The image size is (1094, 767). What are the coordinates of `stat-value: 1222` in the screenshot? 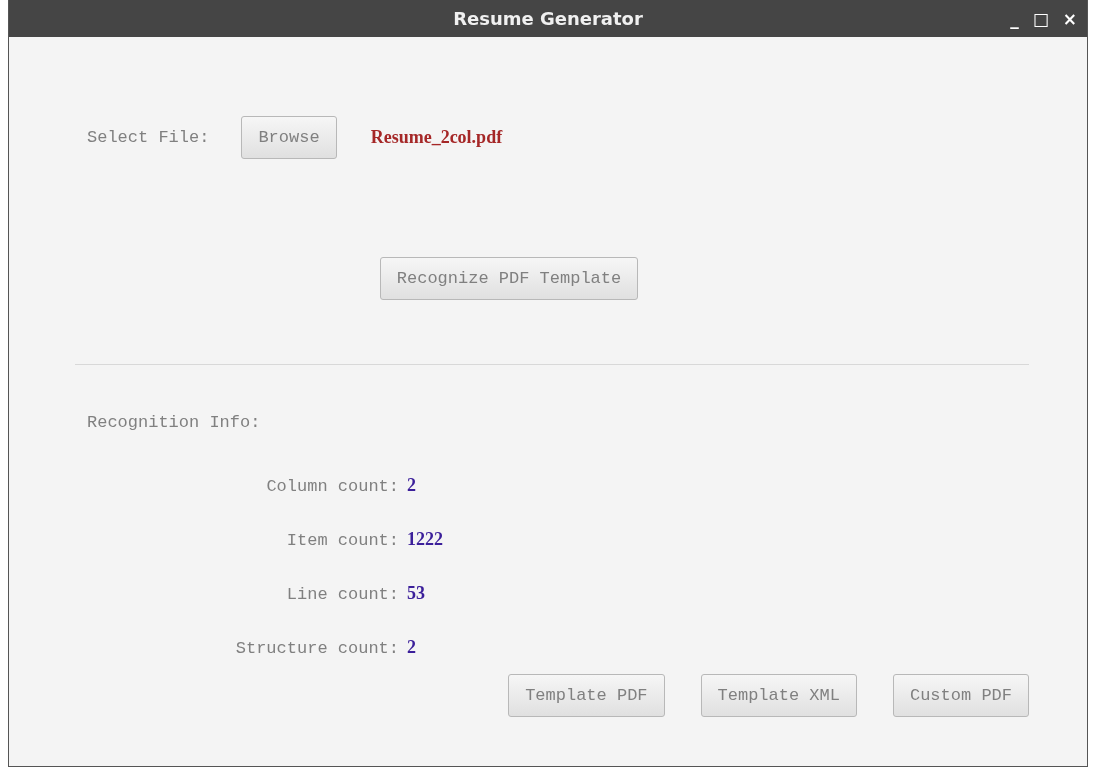 It's located at (425, 539).